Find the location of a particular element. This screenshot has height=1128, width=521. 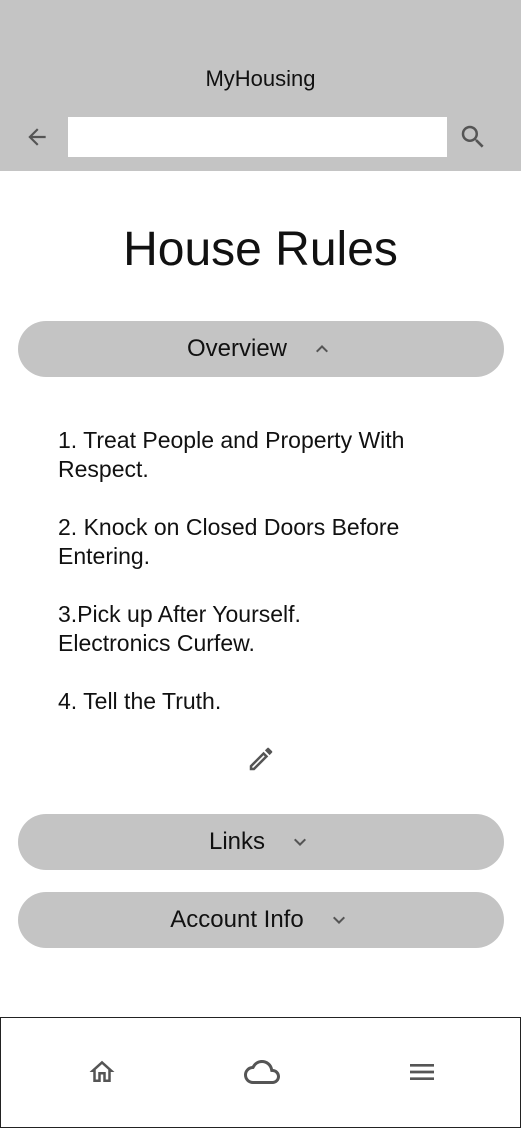

home-icon is located at coordinates (102, 1072).